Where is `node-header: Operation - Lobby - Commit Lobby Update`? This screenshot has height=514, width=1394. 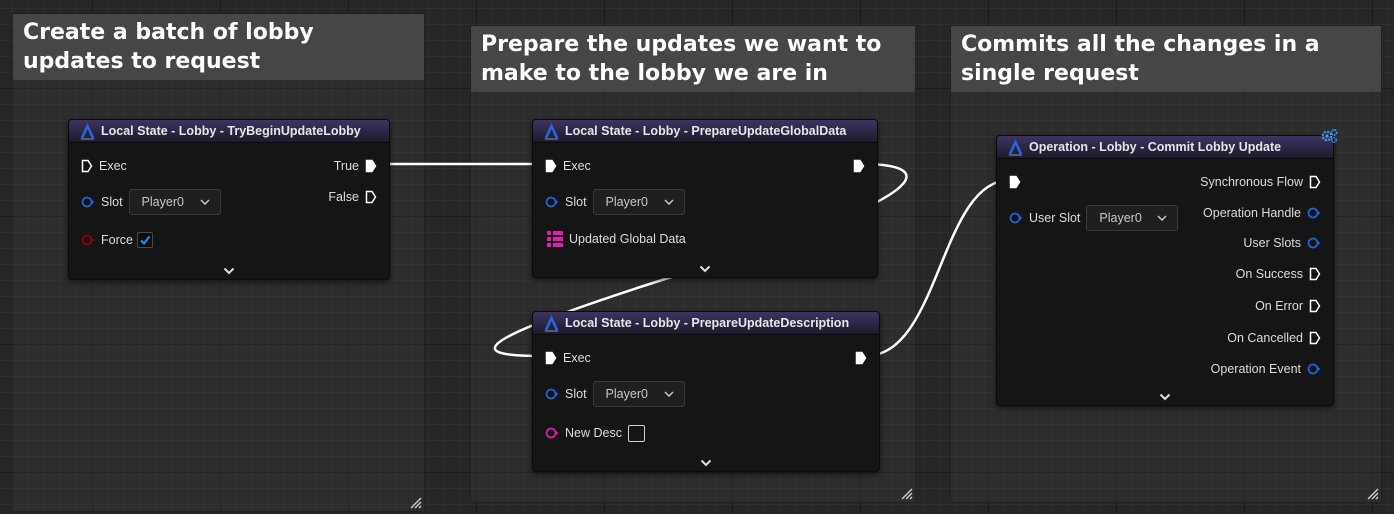
node-header: Operation - Lobby - Commit Lobby Update is located at coordinates (1165, 147).